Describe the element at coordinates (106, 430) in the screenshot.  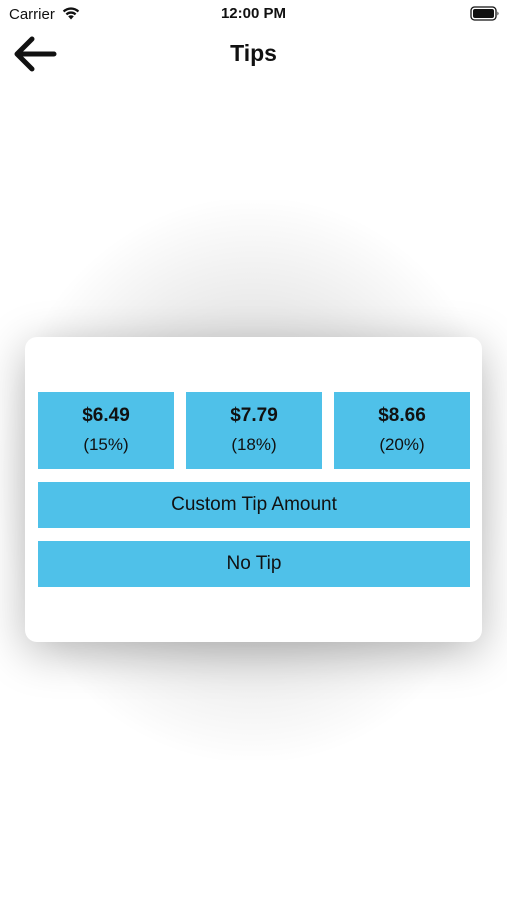
I see `tip-option-15: $6.49 (15%)` at that location.